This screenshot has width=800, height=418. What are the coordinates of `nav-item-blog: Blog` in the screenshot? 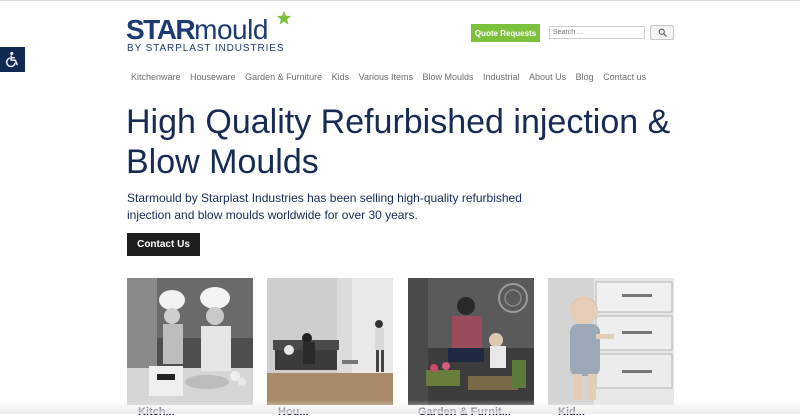 It's located at (585, 77).